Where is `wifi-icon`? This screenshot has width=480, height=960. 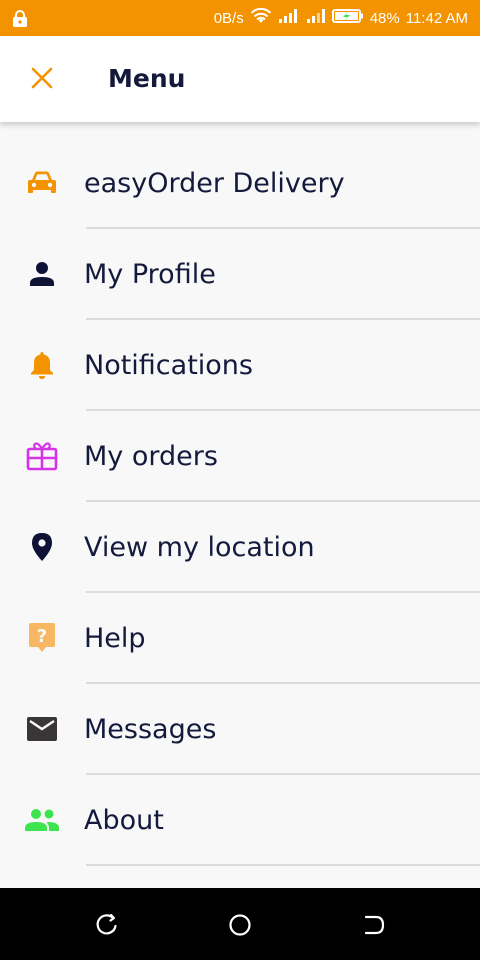
wifi-icon is located at coordinates (261, 18).